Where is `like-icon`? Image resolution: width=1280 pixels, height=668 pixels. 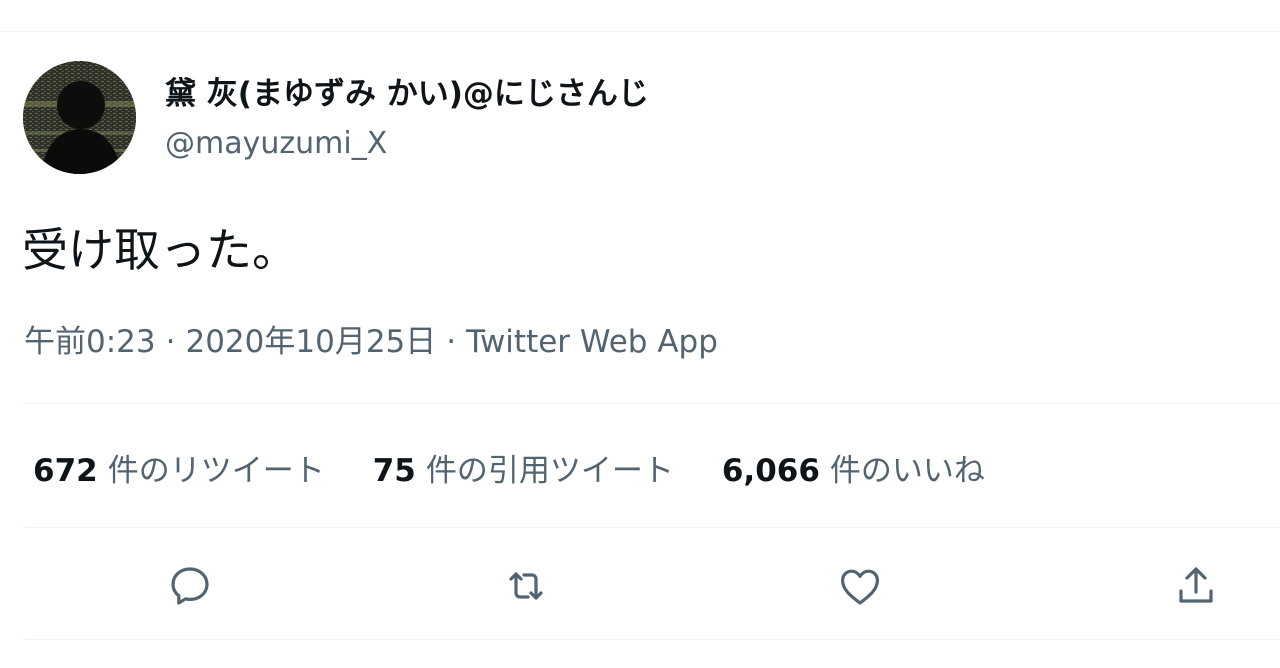 like-icon is located at coordinates (860, 587).